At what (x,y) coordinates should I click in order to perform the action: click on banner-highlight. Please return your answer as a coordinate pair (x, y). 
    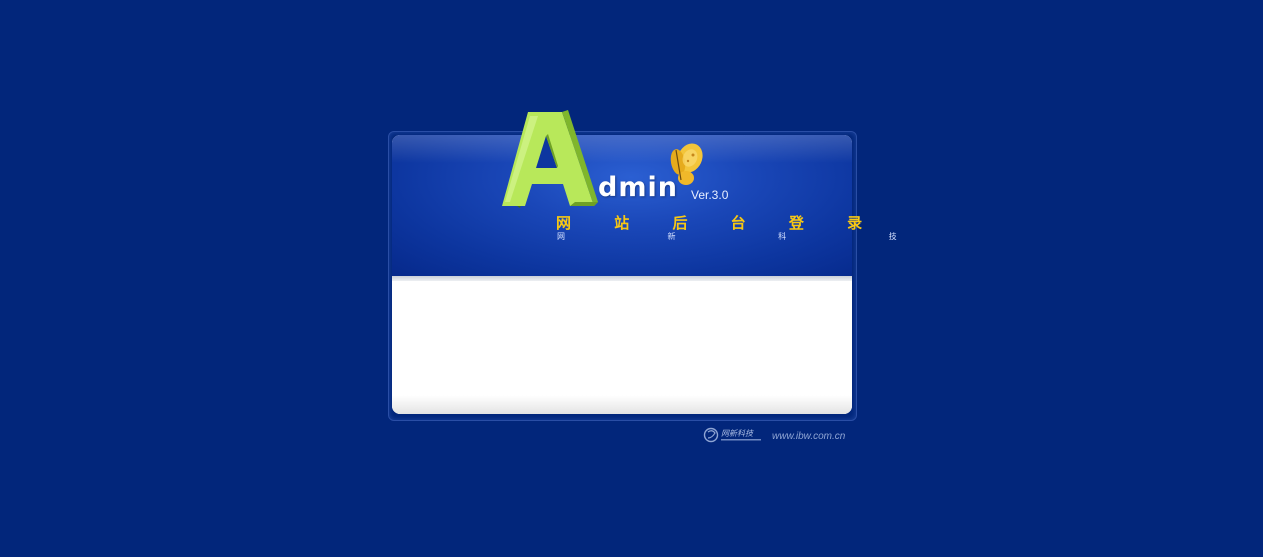
    Looking at the image, I should click on (622, 149).